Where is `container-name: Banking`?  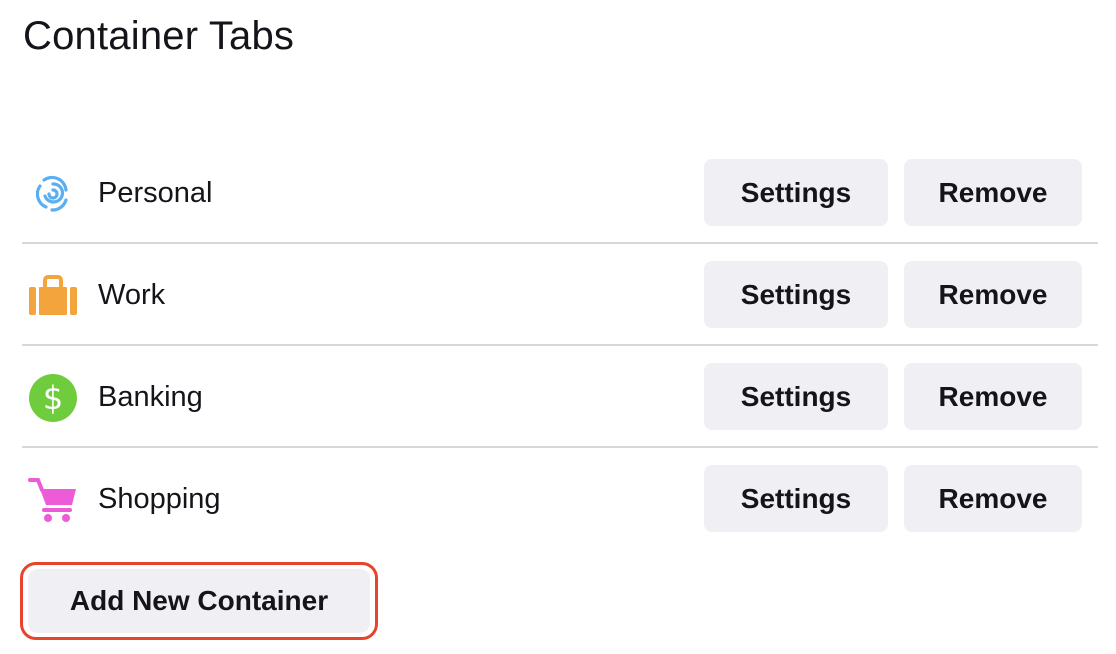 container-name: Banking is located at coordinates (150, 397).